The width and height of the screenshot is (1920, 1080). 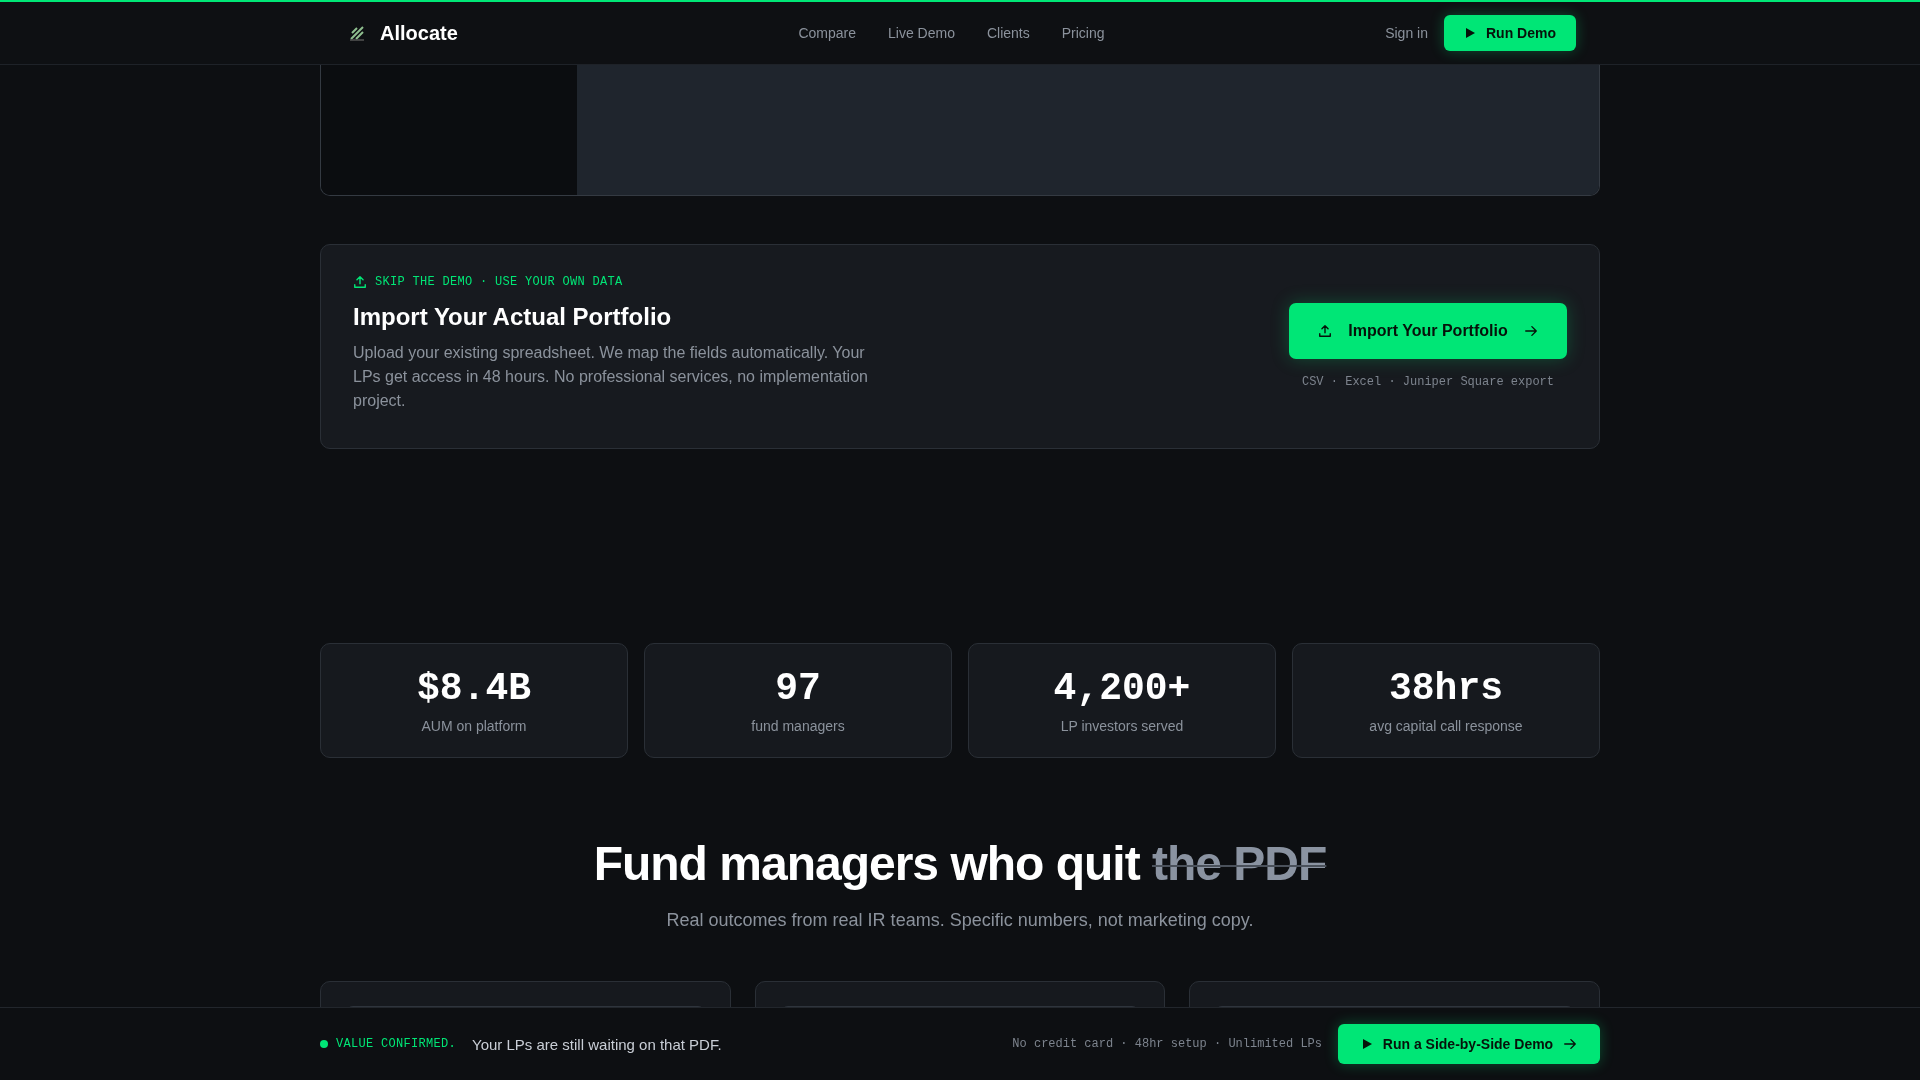 I want to click on nav-link: Clients, so click(x=1008, y=33).